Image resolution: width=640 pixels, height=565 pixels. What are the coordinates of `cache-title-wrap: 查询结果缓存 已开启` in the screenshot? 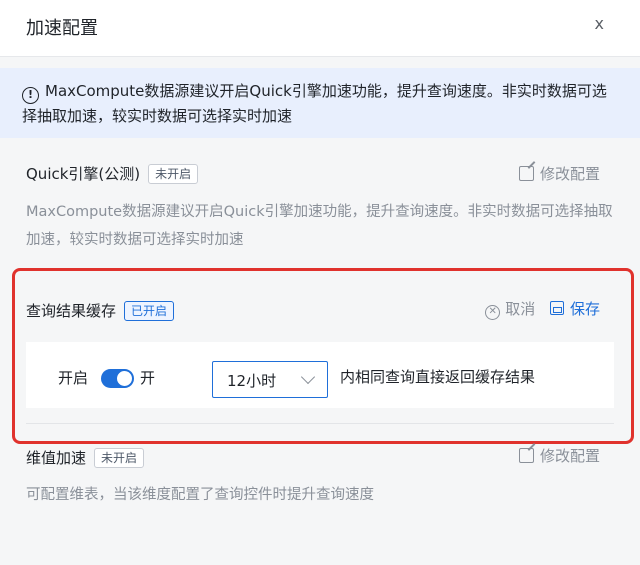 It's located at (100, 310).